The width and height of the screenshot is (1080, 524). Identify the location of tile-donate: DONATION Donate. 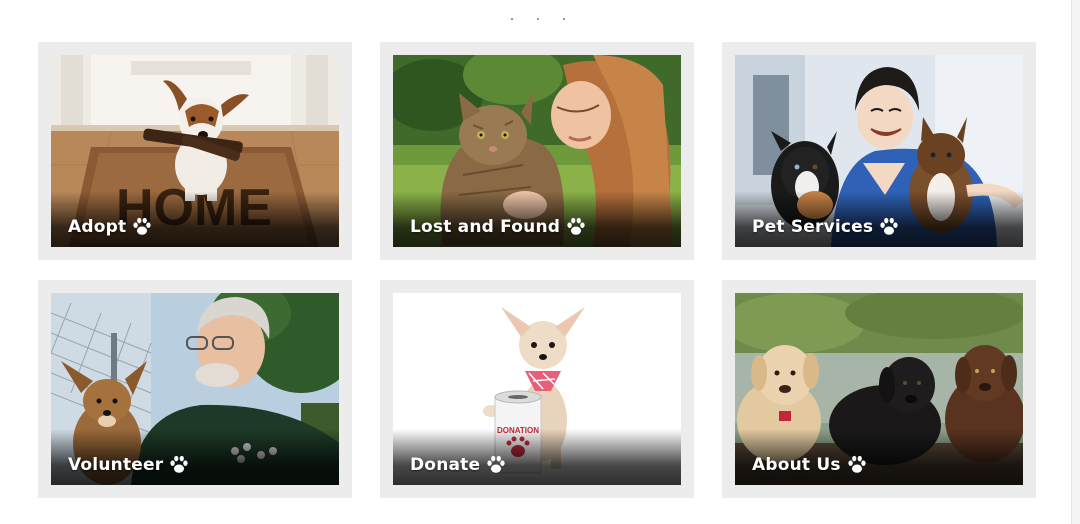
(537, 389).